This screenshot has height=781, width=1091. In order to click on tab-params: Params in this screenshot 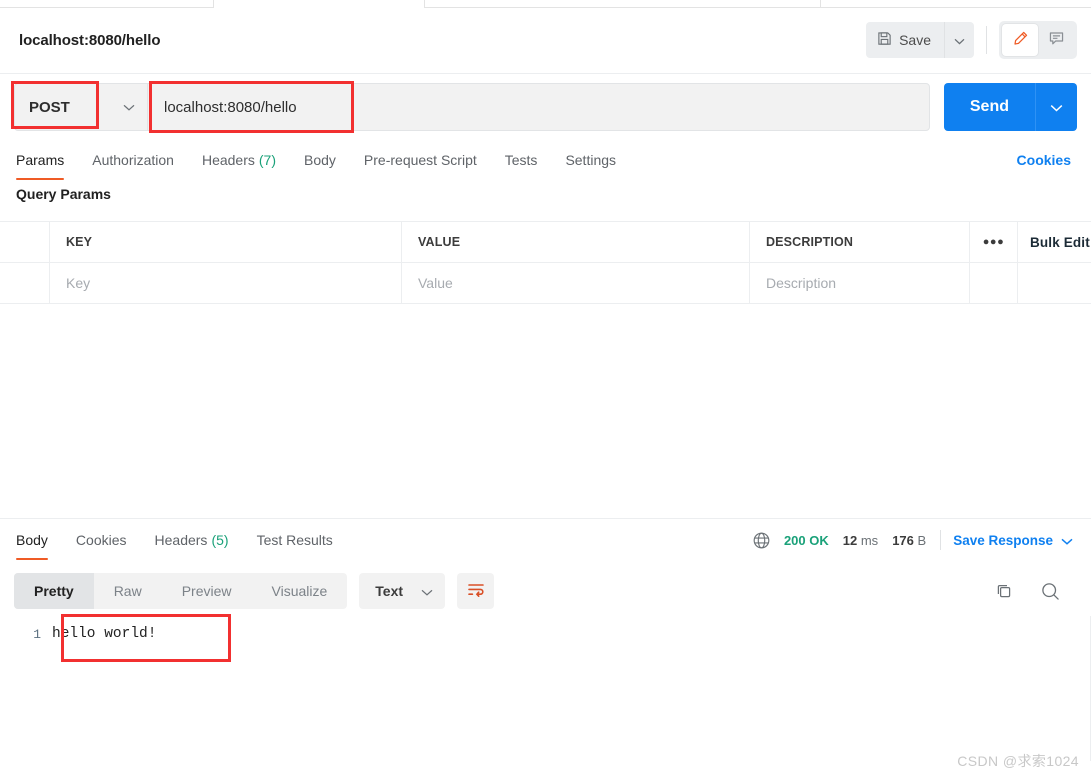, I will do `click(46, 160)`.